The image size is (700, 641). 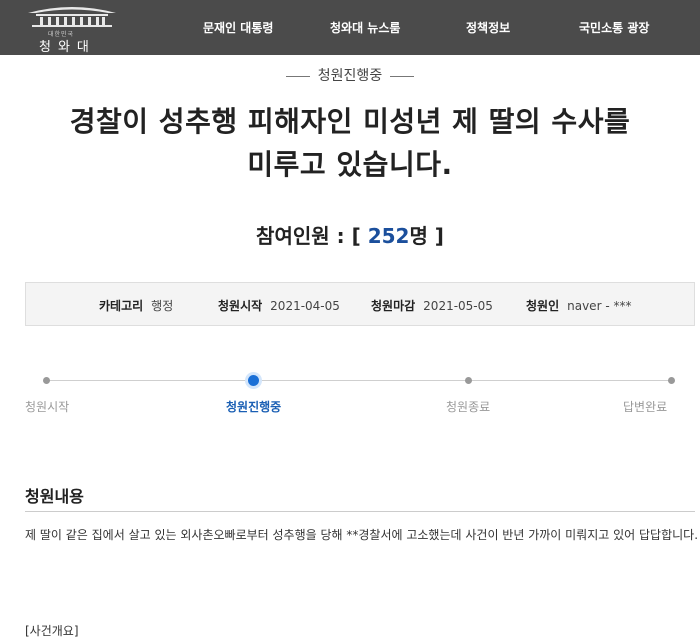 I want to click on progress-step-closed: 청원종료, so click(x=468, y=407).